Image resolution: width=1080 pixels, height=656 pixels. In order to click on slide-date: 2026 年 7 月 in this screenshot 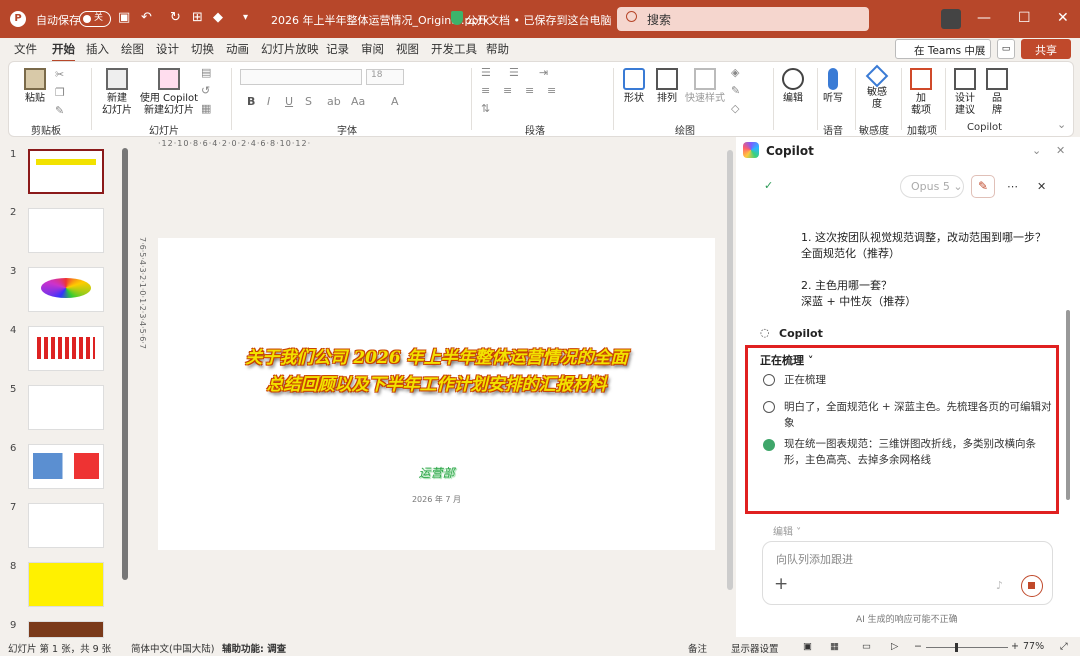, I will do `click(436, 499)`.